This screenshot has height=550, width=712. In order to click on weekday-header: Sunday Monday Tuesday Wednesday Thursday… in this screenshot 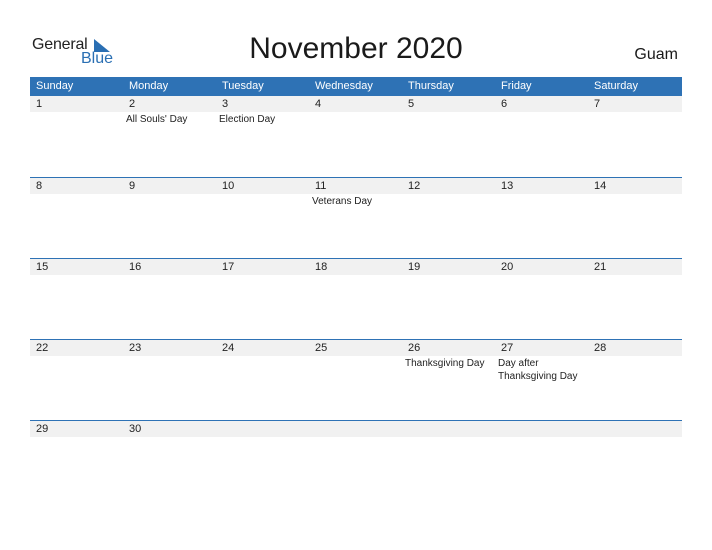, I will do `click(356, 86)`.